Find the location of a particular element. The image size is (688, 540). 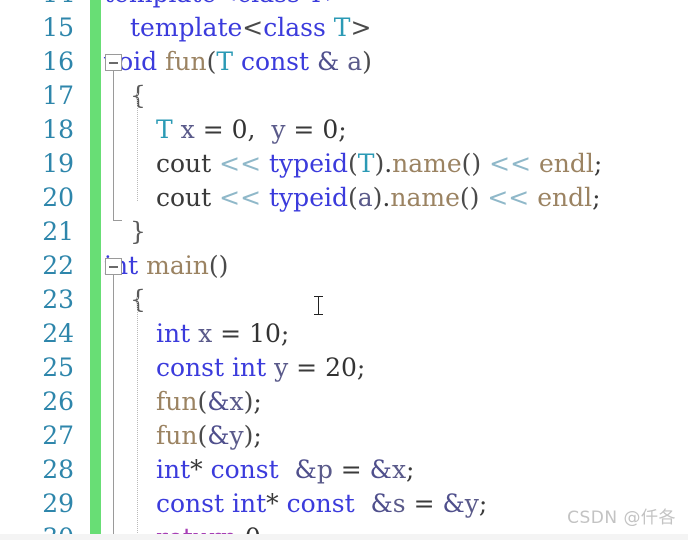

line-number: 16 is located at coordinates (58, 61).